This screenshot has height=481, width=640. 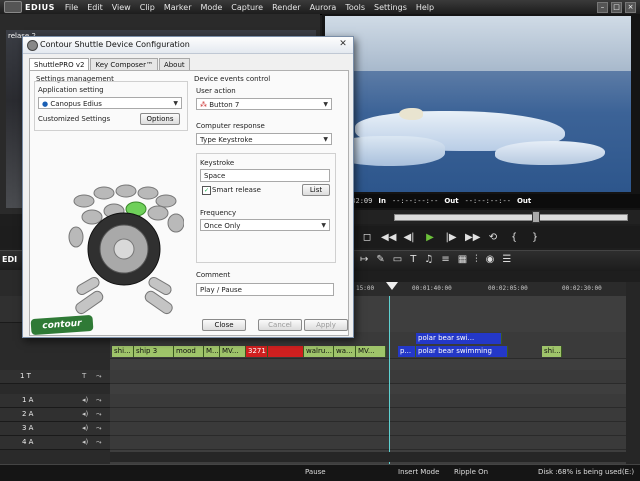 I want to click on step-back-icon: ◀|, so click(x=409, y=237).